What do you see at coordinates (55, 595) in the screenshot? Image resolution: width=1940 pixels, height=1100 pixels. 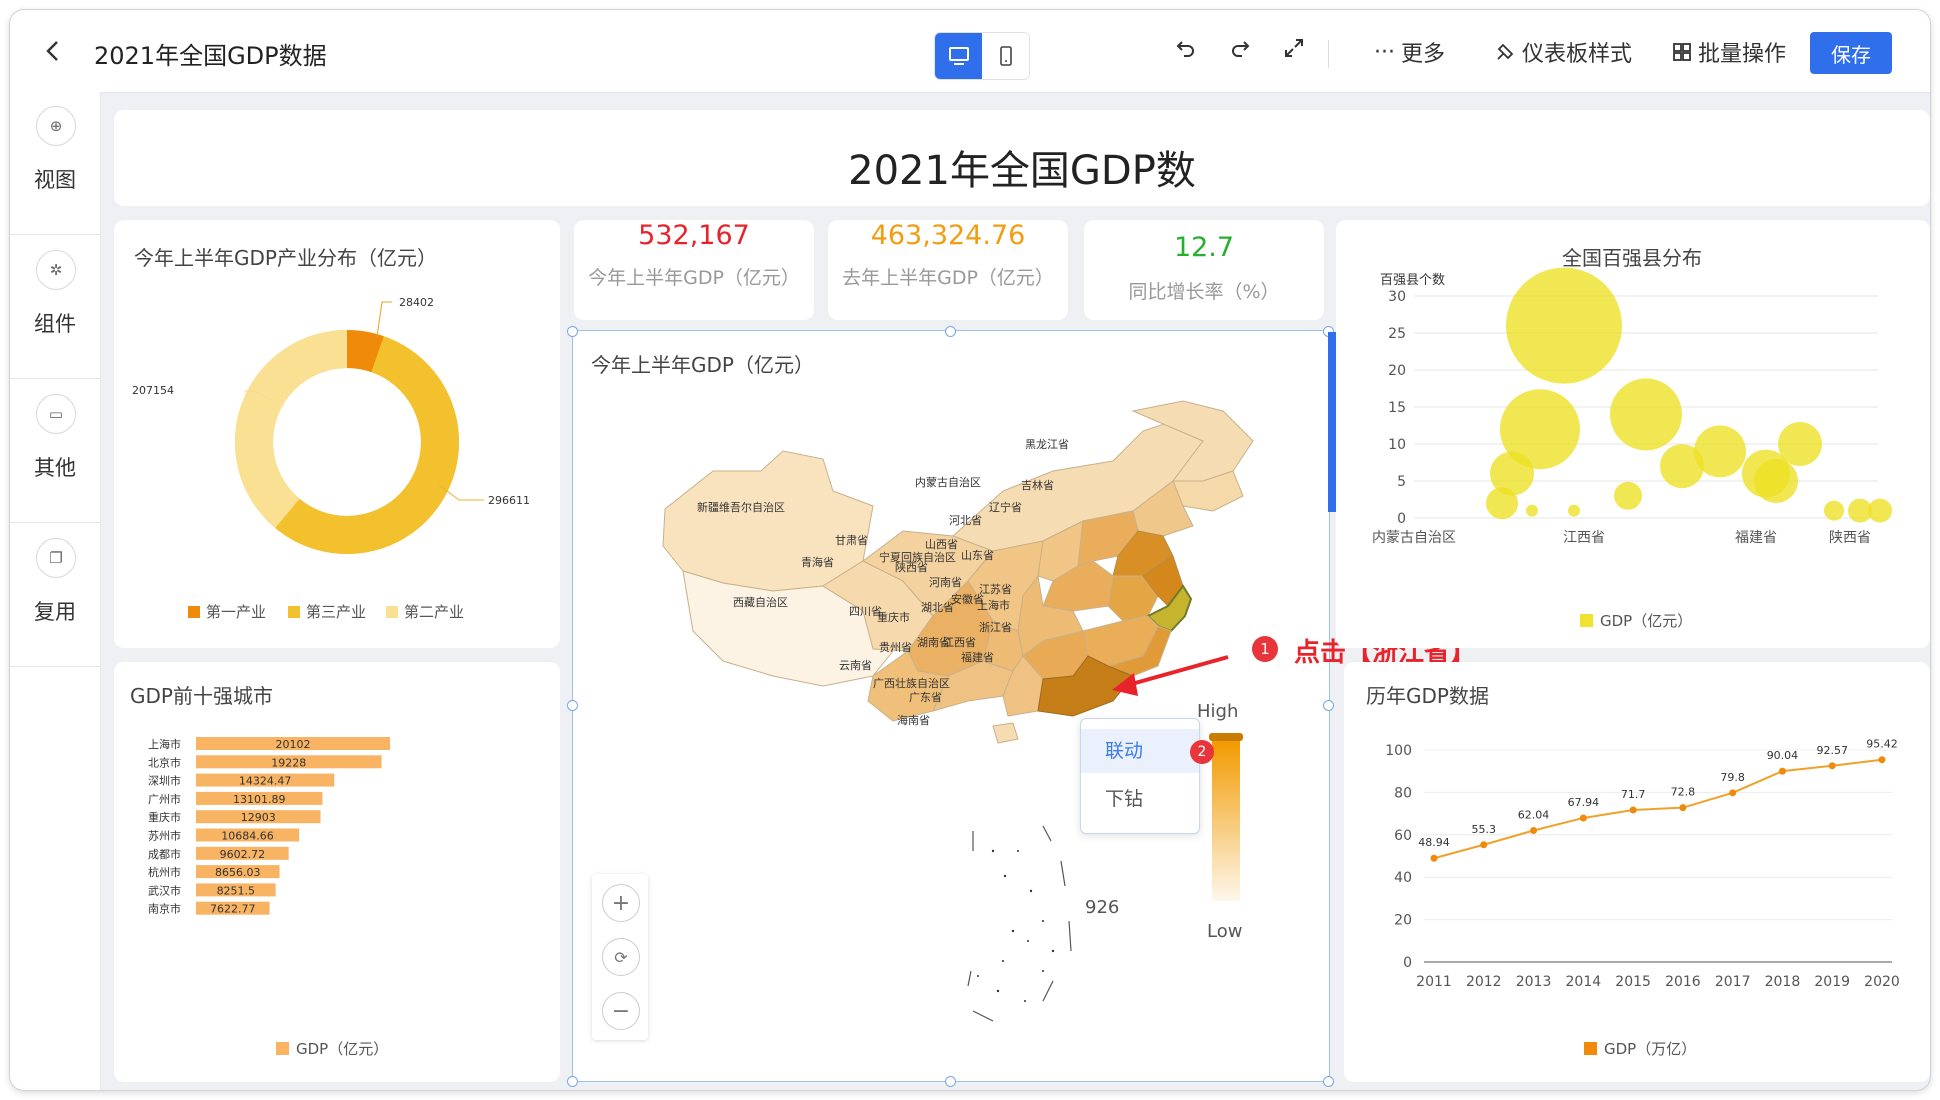 I see `sidebar-item-reuse: ❐ 复用` at bounding box center [55, 595].